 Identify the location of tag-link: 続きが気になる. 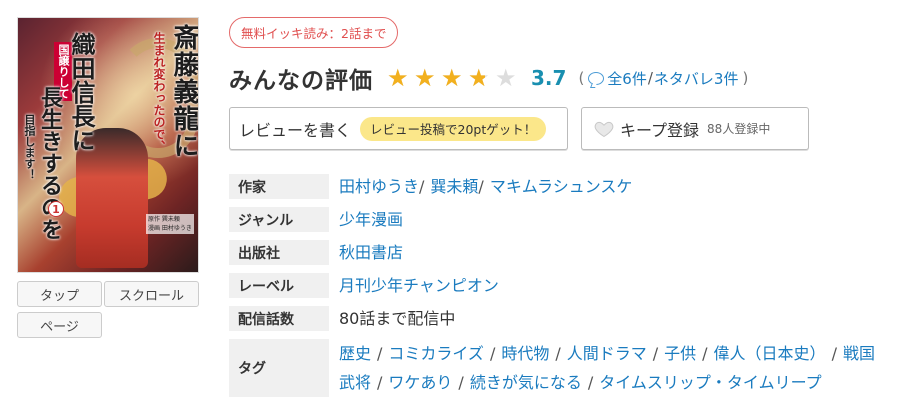
(526, 382).